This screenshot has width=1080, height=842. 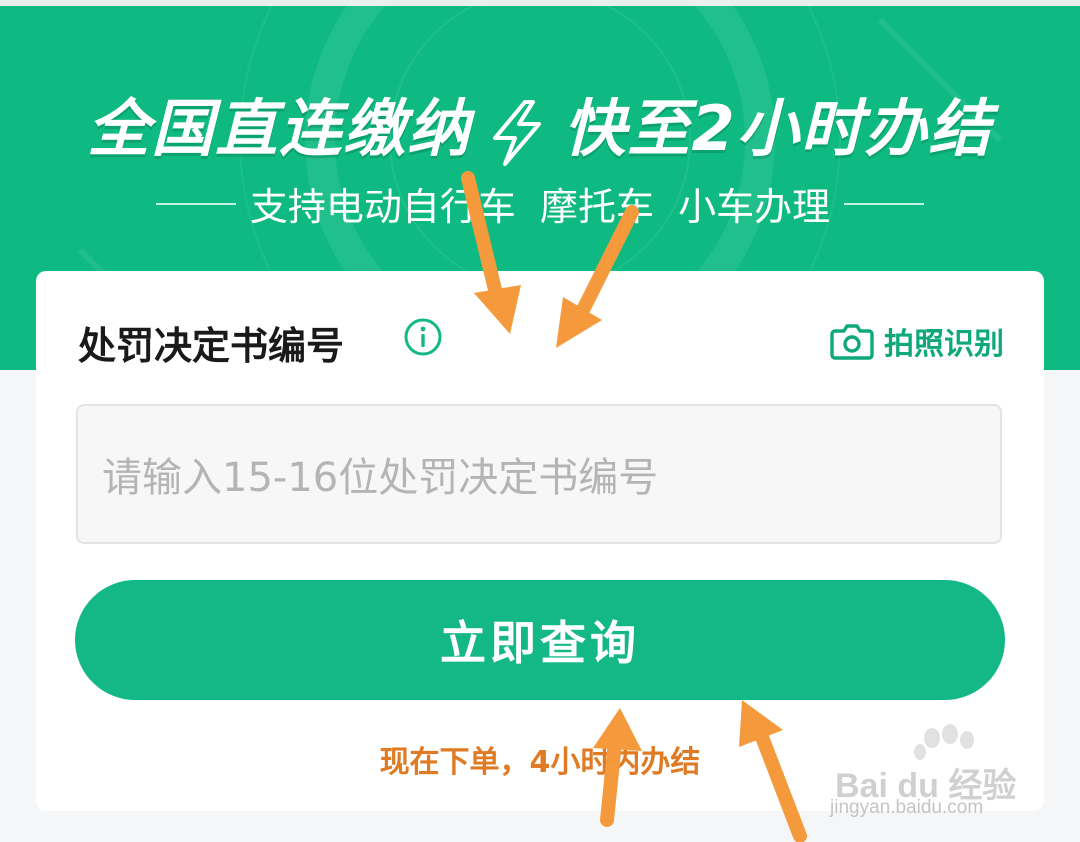 I want to click on banner-subline: 支持电动自行车 摩托车 小车办理, so click(x=540, y=203).